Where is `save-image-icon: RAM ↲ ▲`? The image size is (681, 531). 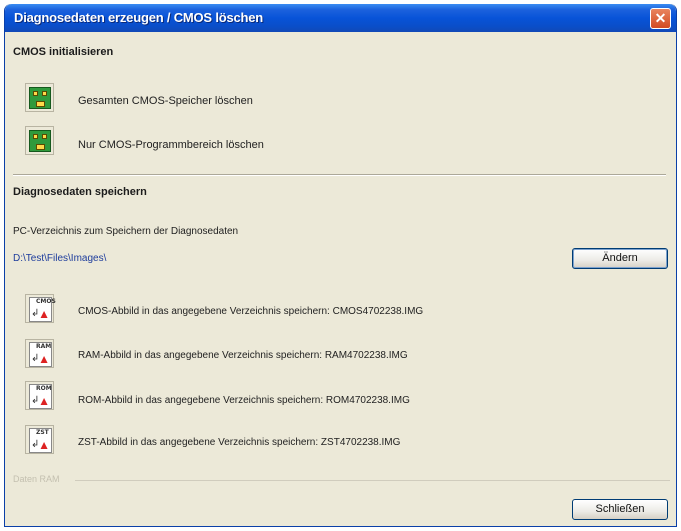 save-image-icon: RAM ↲ ▲ is located at coordinates (40, 354).